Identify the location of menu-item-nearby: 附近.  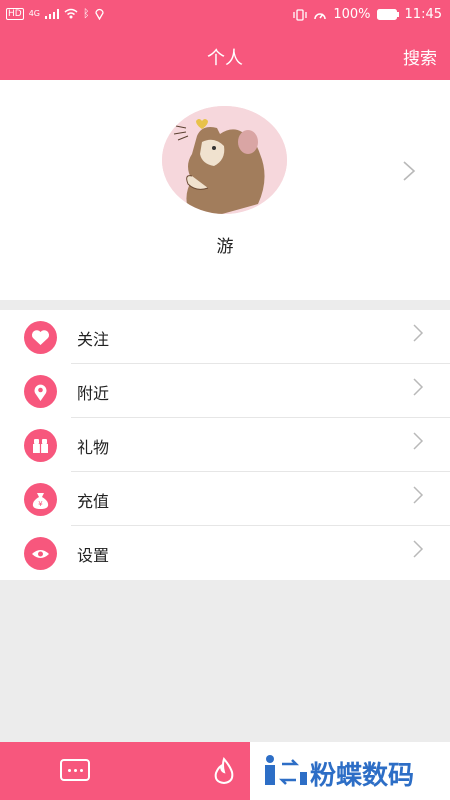
(225, 391).